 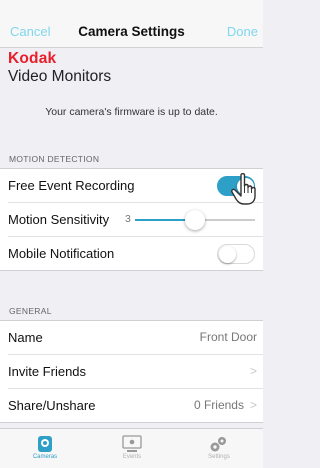 What do you see at coordinates (218, 444) in the screenshot?
I see `settings-icon` at bounding box center [218, 444].